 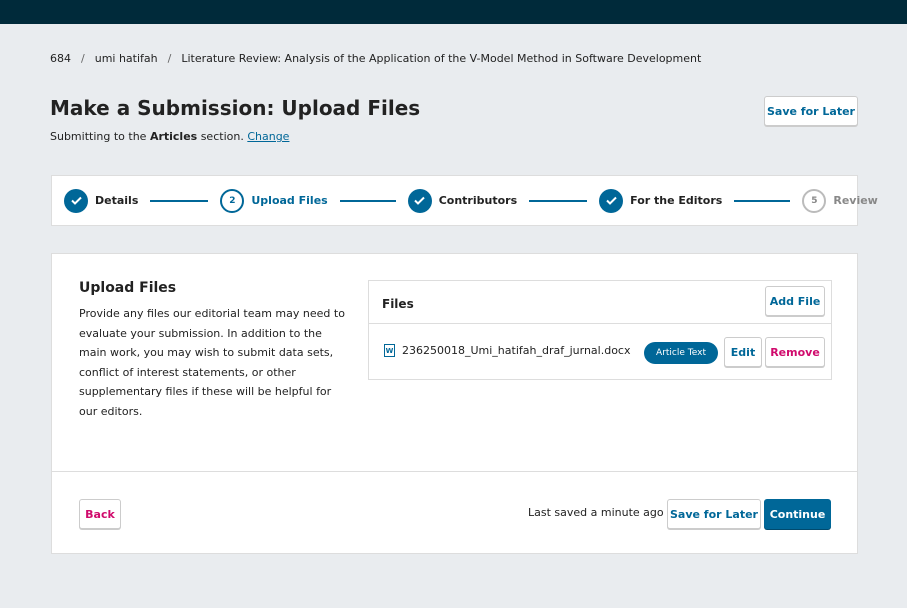 I want to click on step-contributors: Contributors, so click(x=462, y=200).